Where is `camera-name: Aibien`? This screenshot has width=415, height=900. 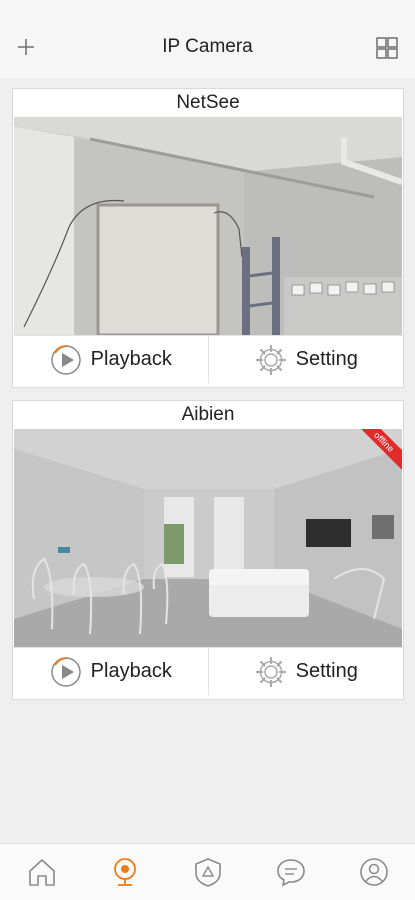
camera-name: Aibien is located at coordinates (208, 414).